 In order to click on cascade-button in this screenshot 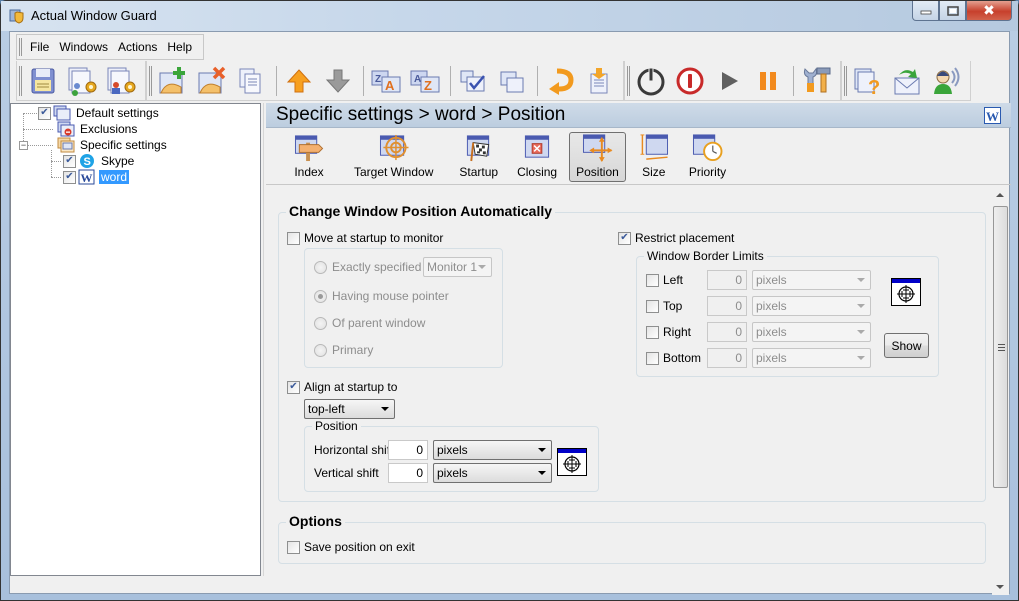, I will do `click(512, 81)`.